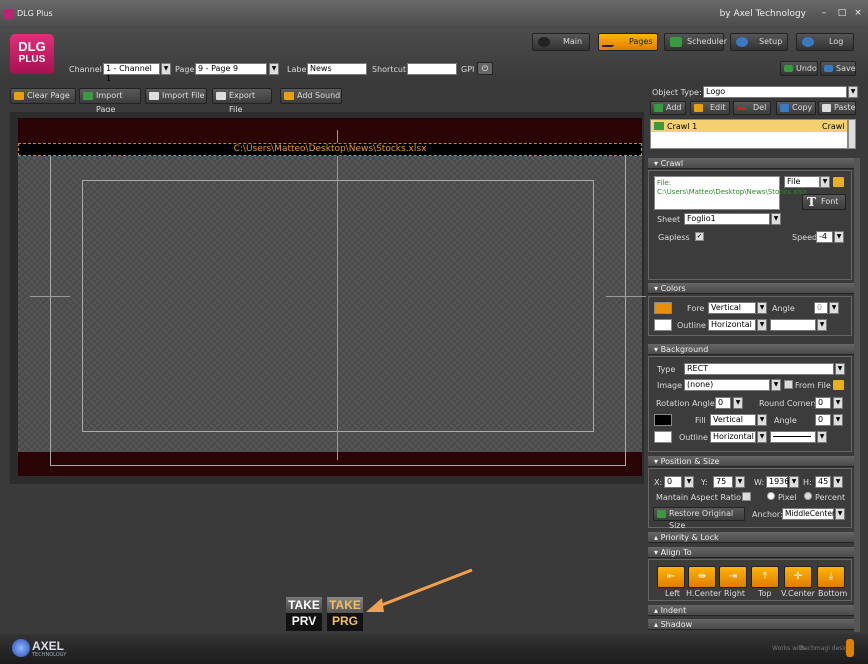 The width and height of the screenshot is (868, 664). What do you see at coordinates (839, 237) in the screenshot?
I see `speed-dropdown-icon: ▼` at bounding box center [839, 237].